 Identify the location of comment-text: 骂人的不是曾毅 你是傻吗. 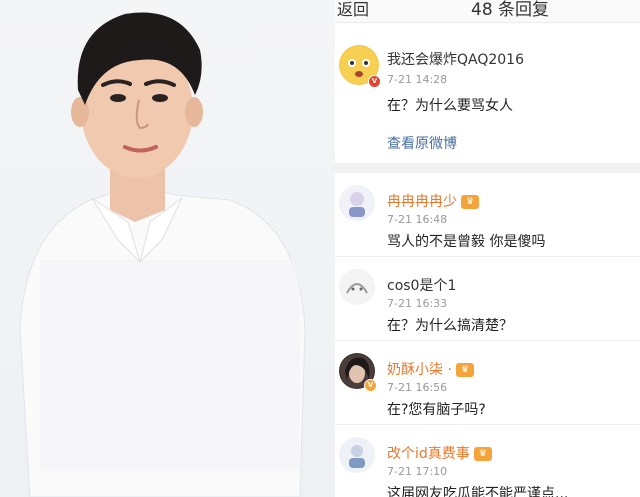
(466, 242).